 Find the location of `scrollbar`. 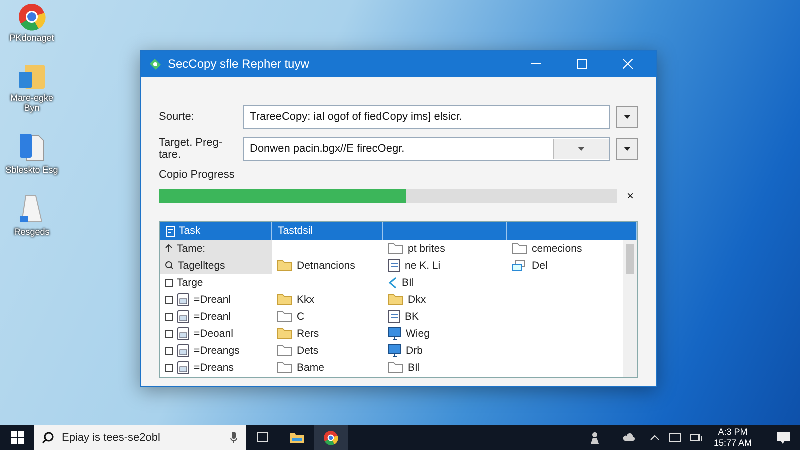

scrollbar is located at coordinates (630, 308).